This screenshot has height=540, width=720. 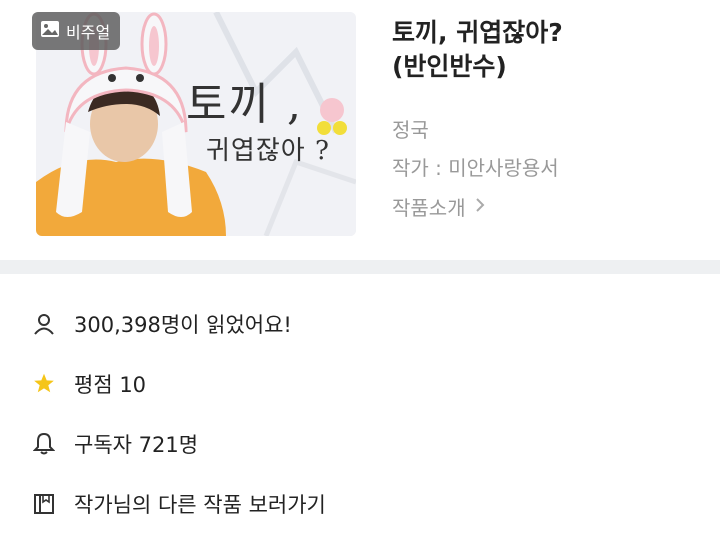 I want to click on stat-subscribers-text: 구독자 721명, so click(x=136, y=445).